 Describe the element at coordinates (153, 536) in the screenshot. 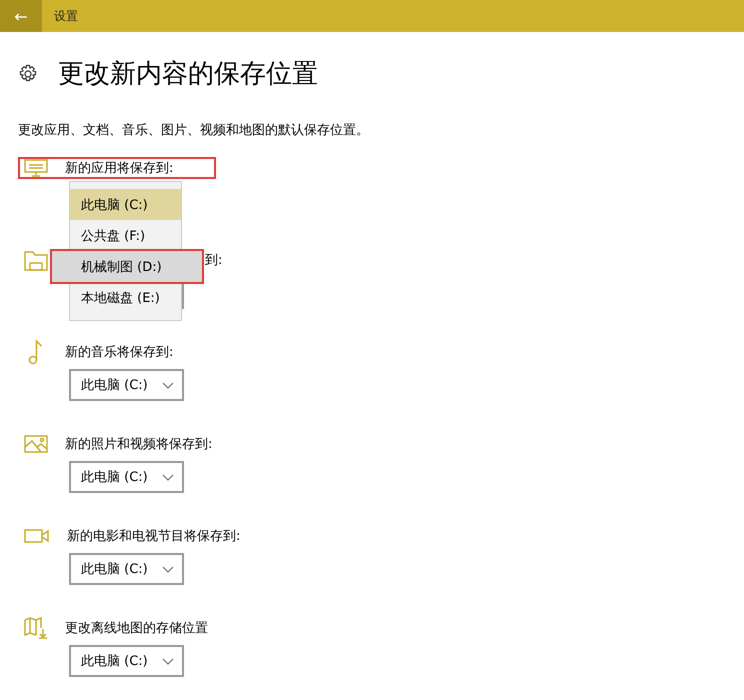

I see `section-label: 新的电影和电视节目将保存到:` at that location.